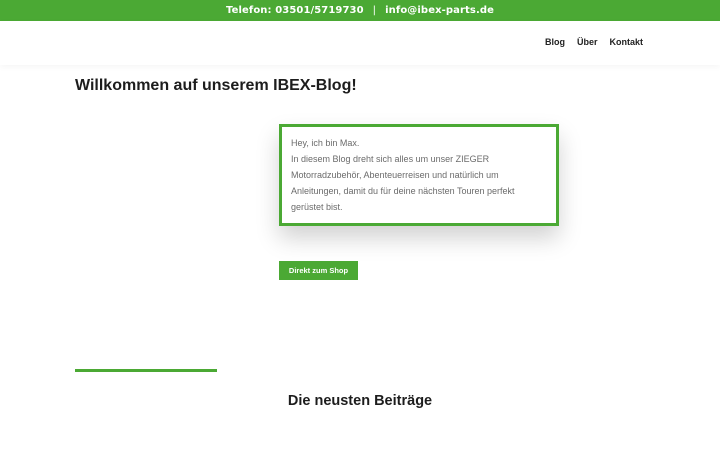 This screenshot has width=720, height=450. Describe the element at coordinates (325, 143) in the screenshot. I see `intro-greeting: Hey, ich bin Max.` at that location.